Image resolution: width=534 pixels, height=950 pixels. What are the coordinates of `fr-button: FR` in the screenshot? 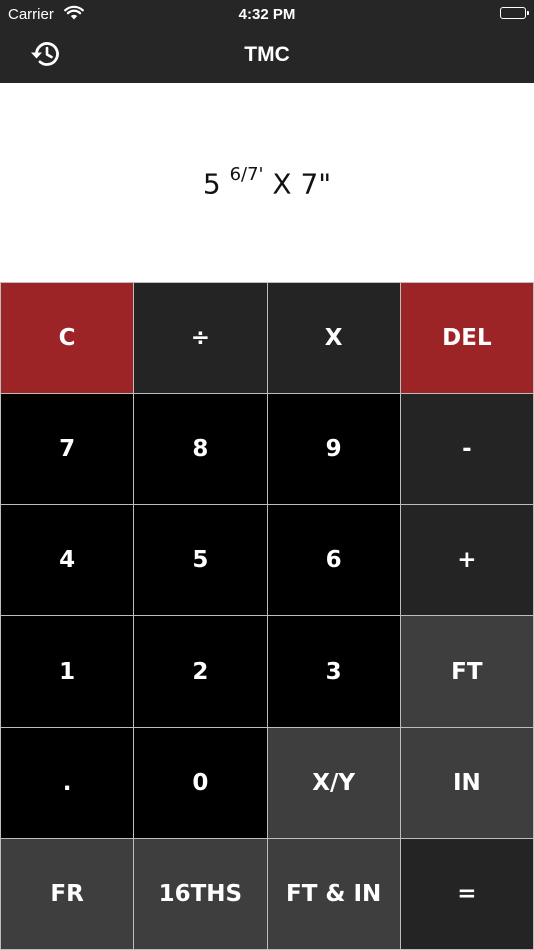 It's located at (67, 893).